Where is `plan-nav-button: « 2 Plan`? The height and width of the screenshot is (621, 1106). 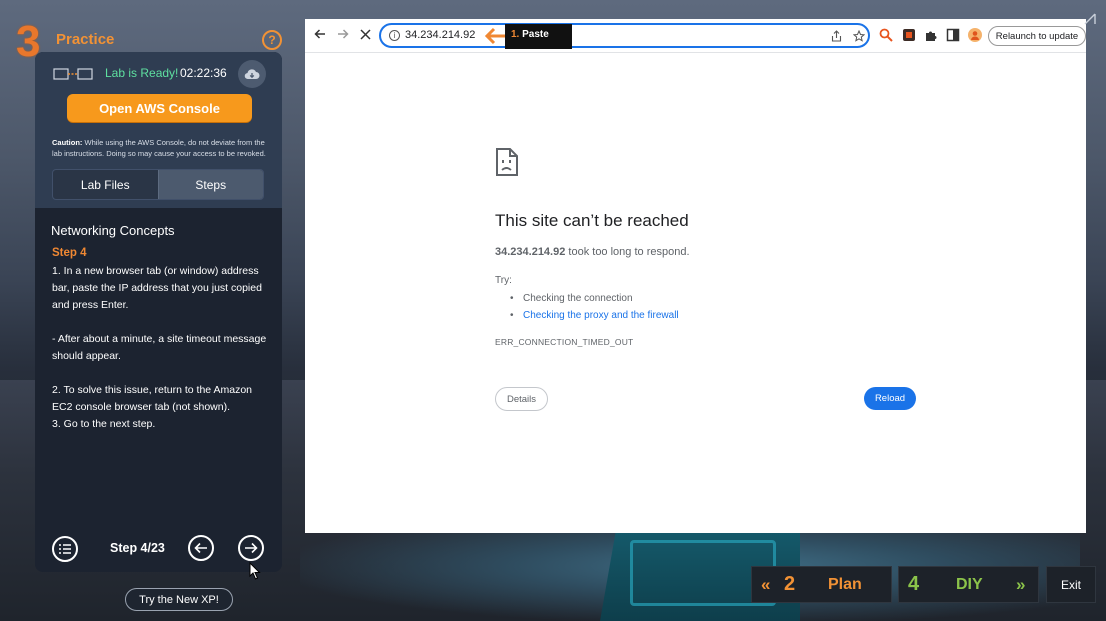
plan-nav-button: « 2 Plan is located at coordinates (821, 584).